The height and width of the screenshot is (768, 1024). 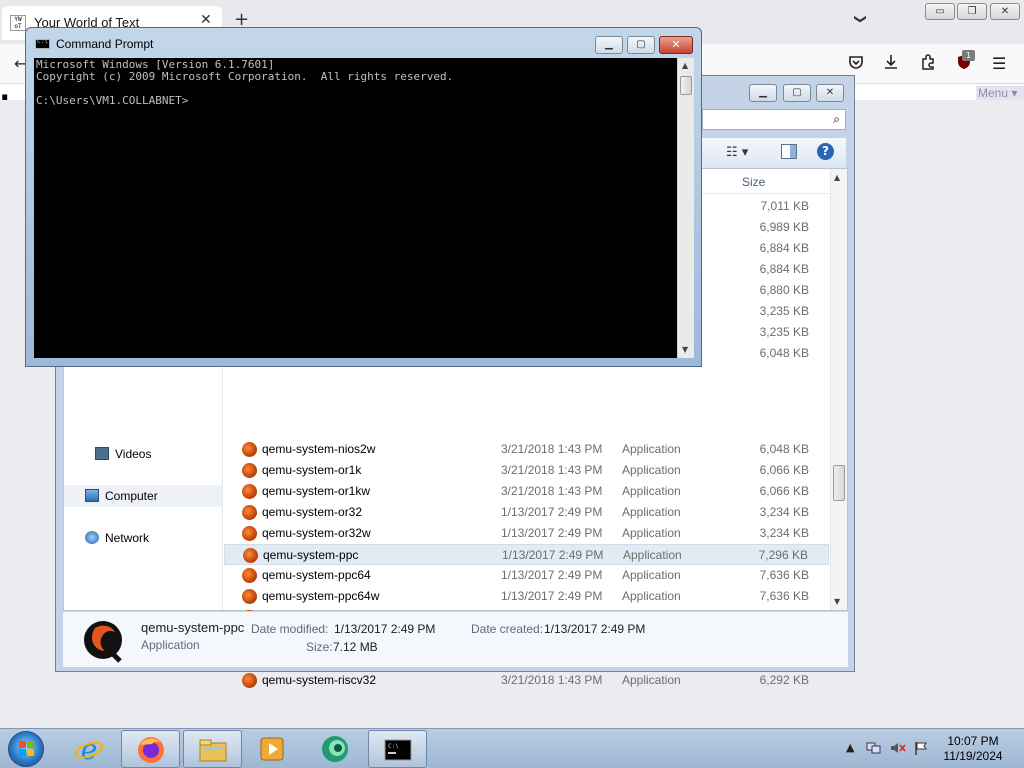 What do you see at coordinates (861, 19) in the screenshot?
I see `tab-list-chevron-icon: ❯` at bounding box center [861, 19].